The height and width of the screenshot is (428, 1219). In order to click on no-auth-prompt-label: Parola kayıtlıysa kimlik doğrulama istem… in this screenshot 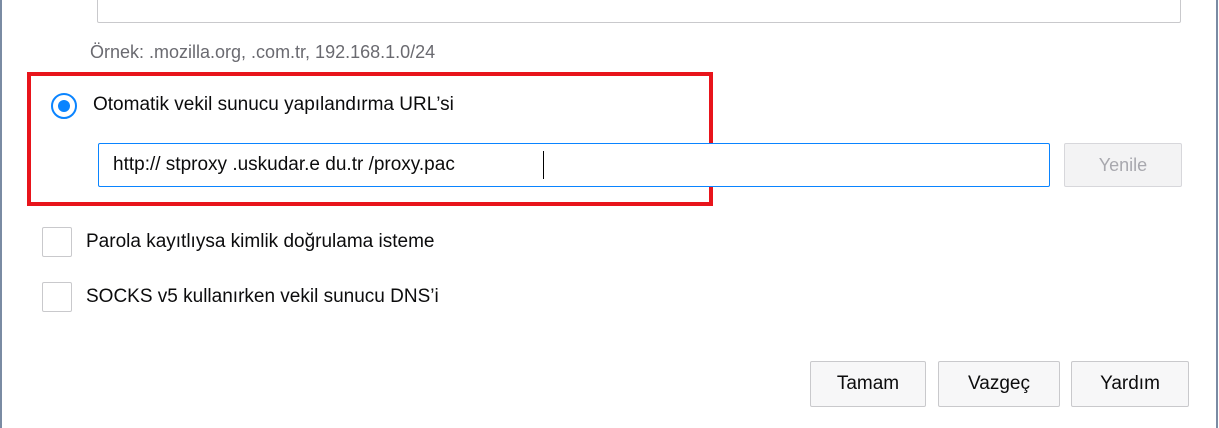, I will do `click(260, 242)`.